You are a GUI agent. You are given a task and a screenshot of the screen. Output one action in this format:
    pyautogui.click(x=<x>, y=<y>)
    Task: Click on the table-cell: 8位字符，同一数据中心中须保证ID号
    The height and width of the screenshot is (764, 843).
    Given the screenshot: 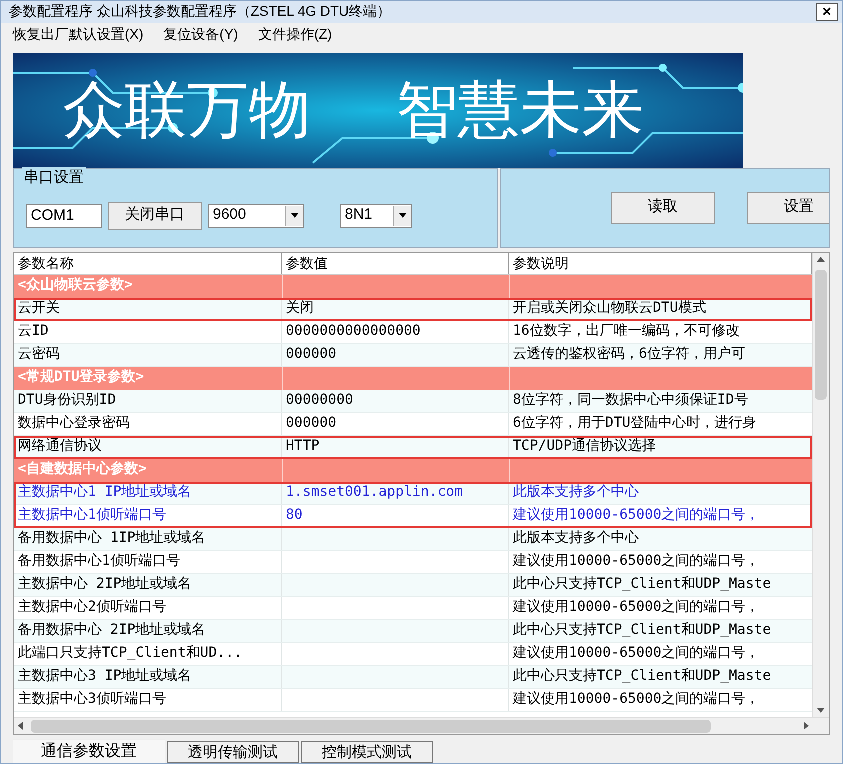 What is the action you would take?
    pyautogui.click(x=630, y=400)
    